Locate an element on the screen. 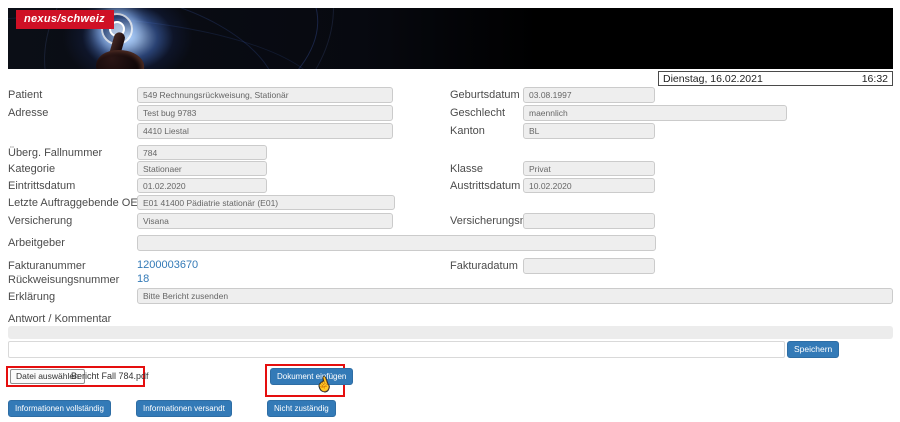 The image size is (900, 422). erklaerung-field: Bitte Bericht zusenden is located at coordinates (515, 296).